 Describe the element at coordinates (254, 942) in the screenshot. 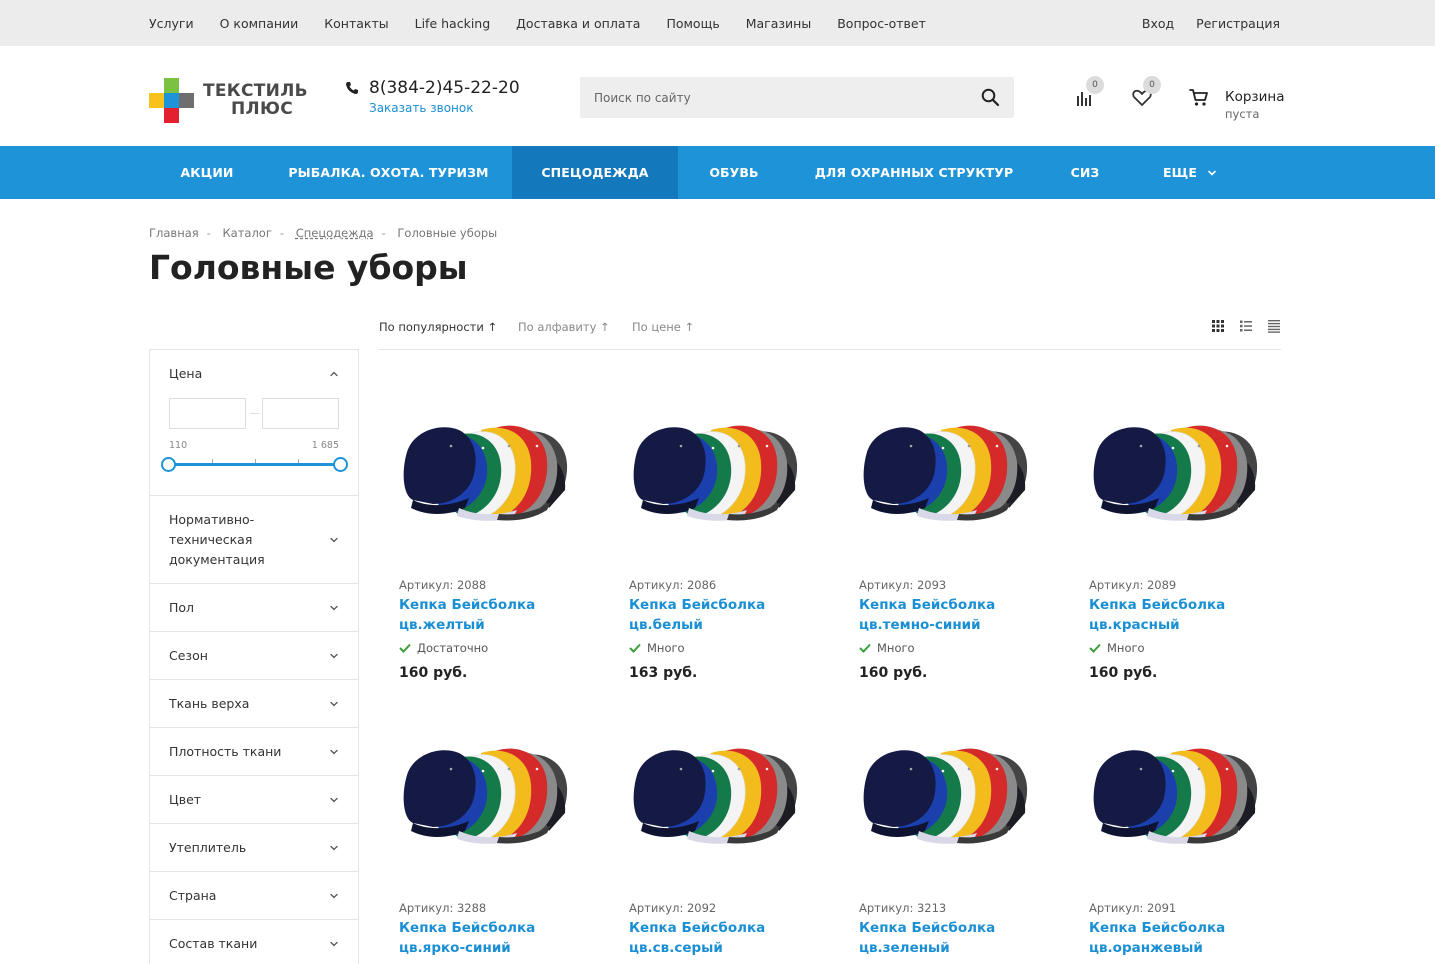

I see `filter-group: Состав ткани` at that location.